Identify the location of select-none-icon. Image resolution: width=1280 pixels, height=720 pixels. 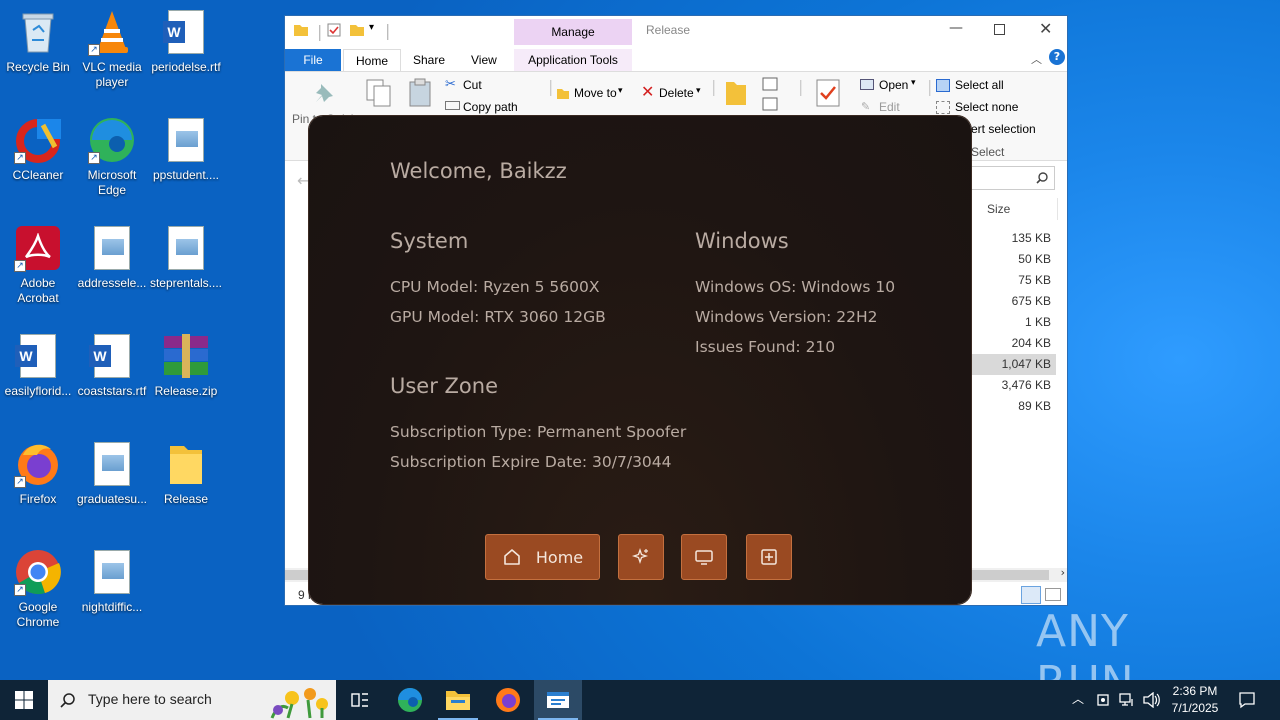
(943, 107).